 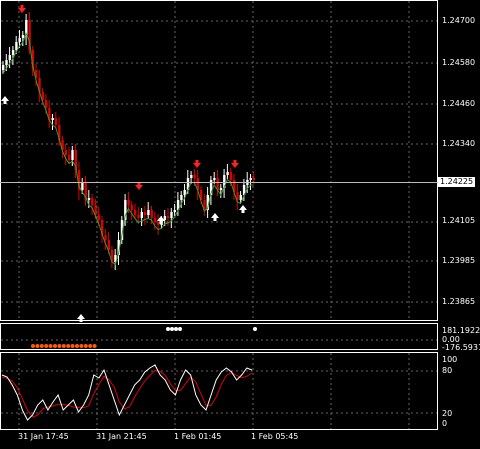 I want to click on current-price-label: 1.24225, so click(x=457, y=182).